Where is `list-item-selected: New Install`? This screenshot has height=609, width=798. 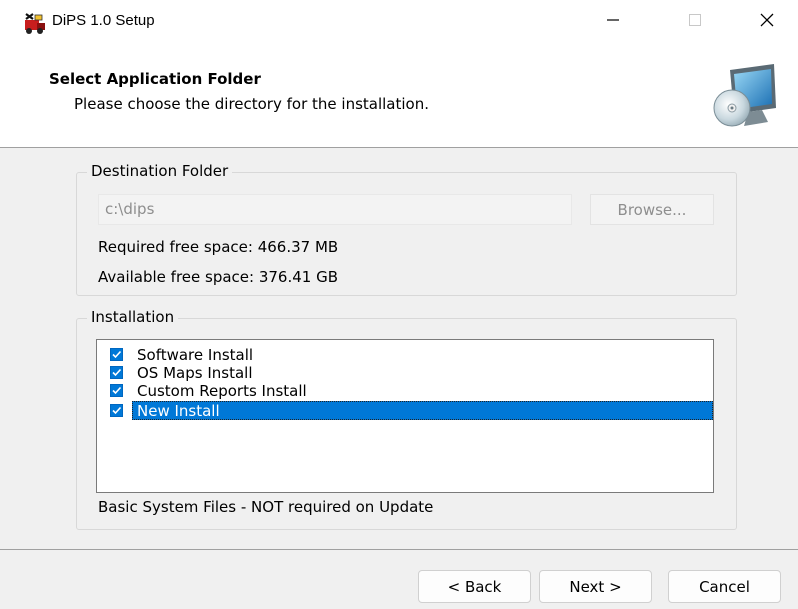 list-item-selected: New Install is located at coordinates (405, 410).